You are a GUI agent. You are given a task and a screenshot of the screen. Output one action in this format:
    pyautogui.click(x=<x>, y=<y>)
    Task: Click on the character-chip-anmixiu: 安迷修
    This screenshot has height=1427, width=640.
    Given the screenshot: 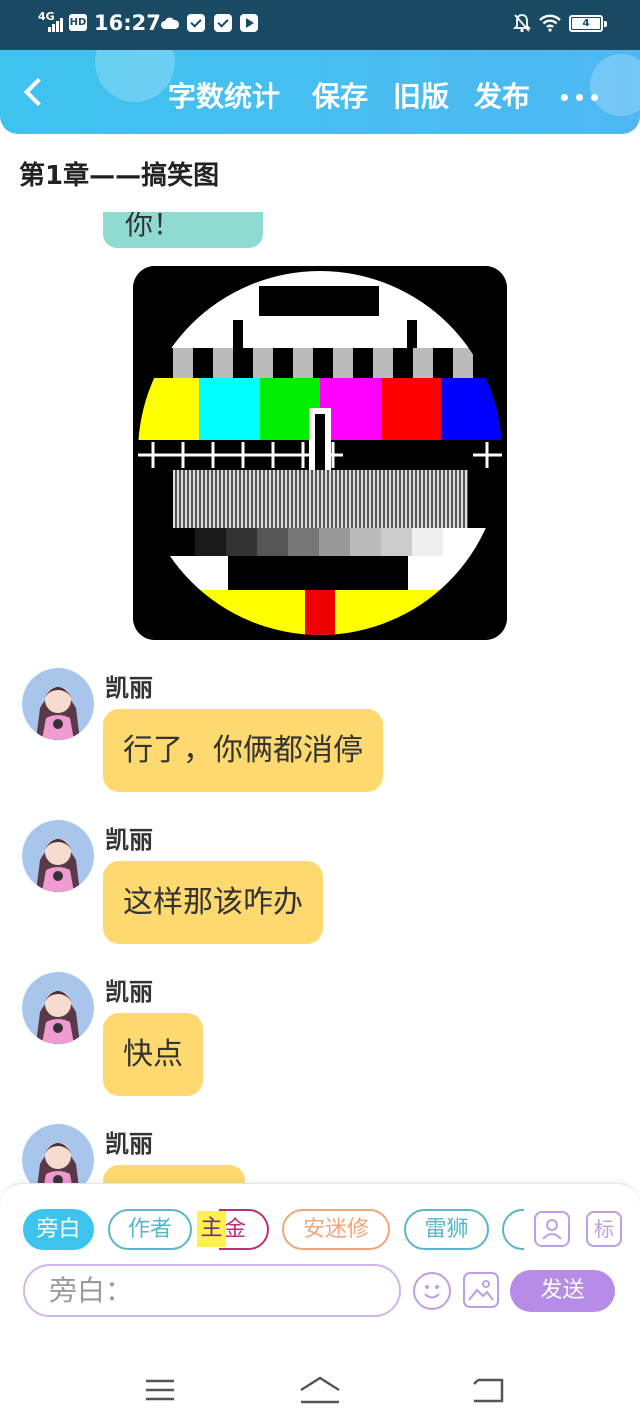 What is the action you would take?
    pyautogui.click(x=336, y=1229)
    